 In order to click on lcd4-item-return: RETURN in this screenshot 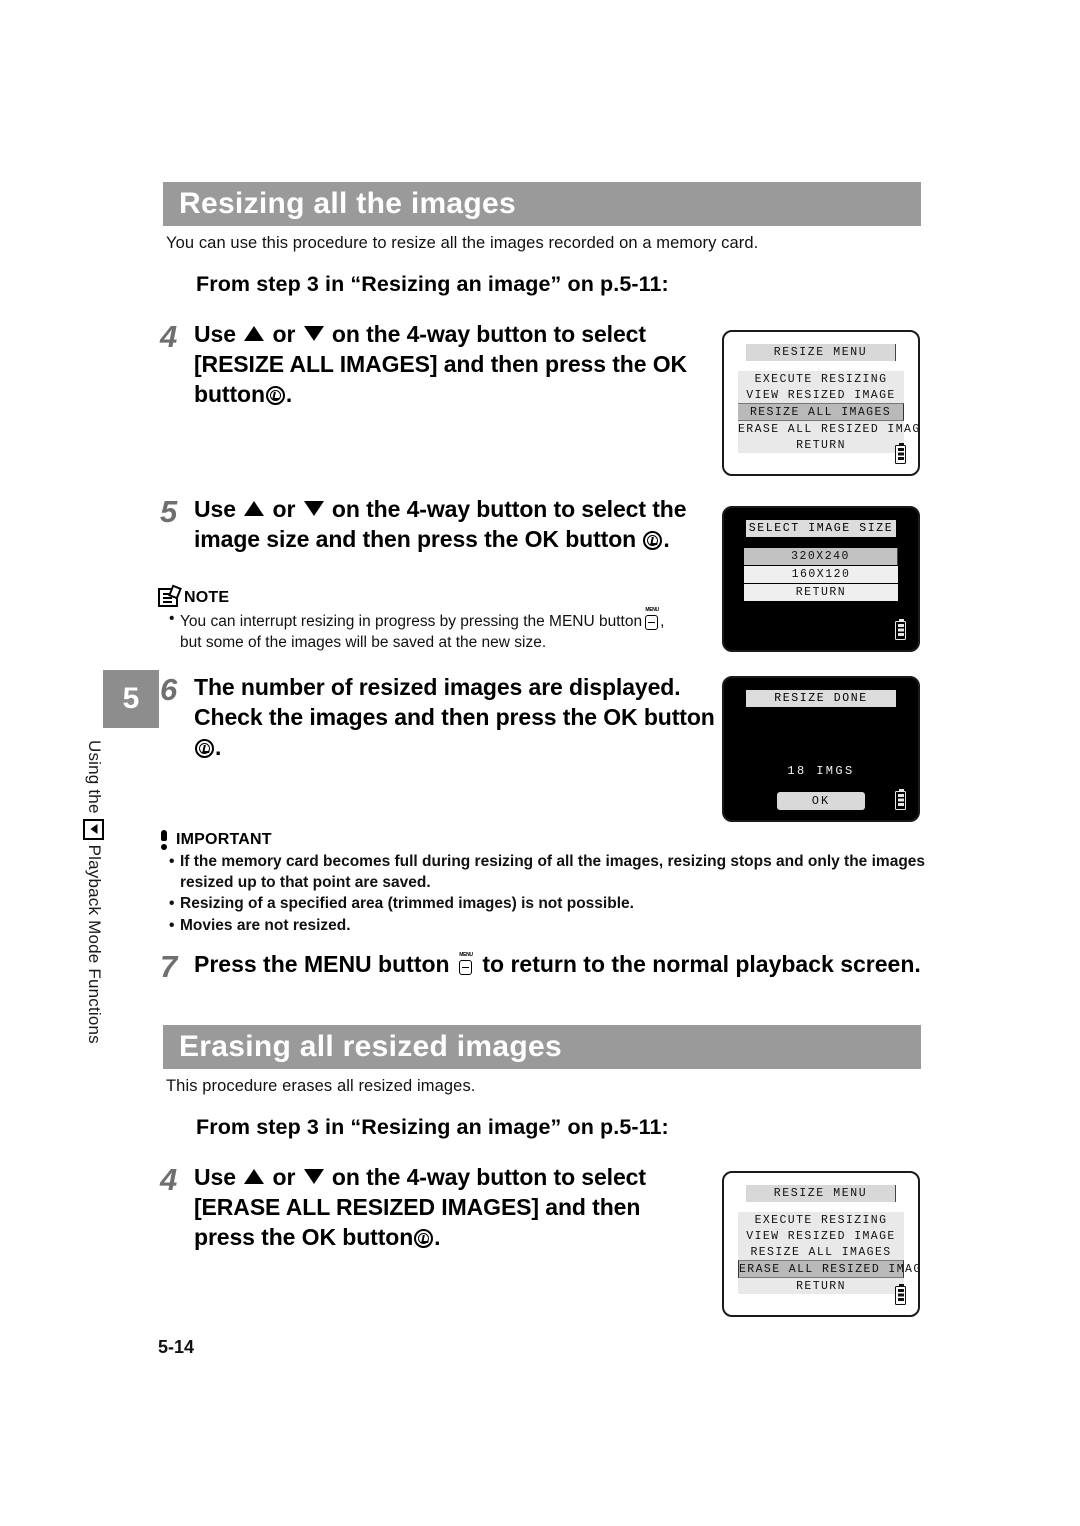, I will do `click(821, 1286)`.